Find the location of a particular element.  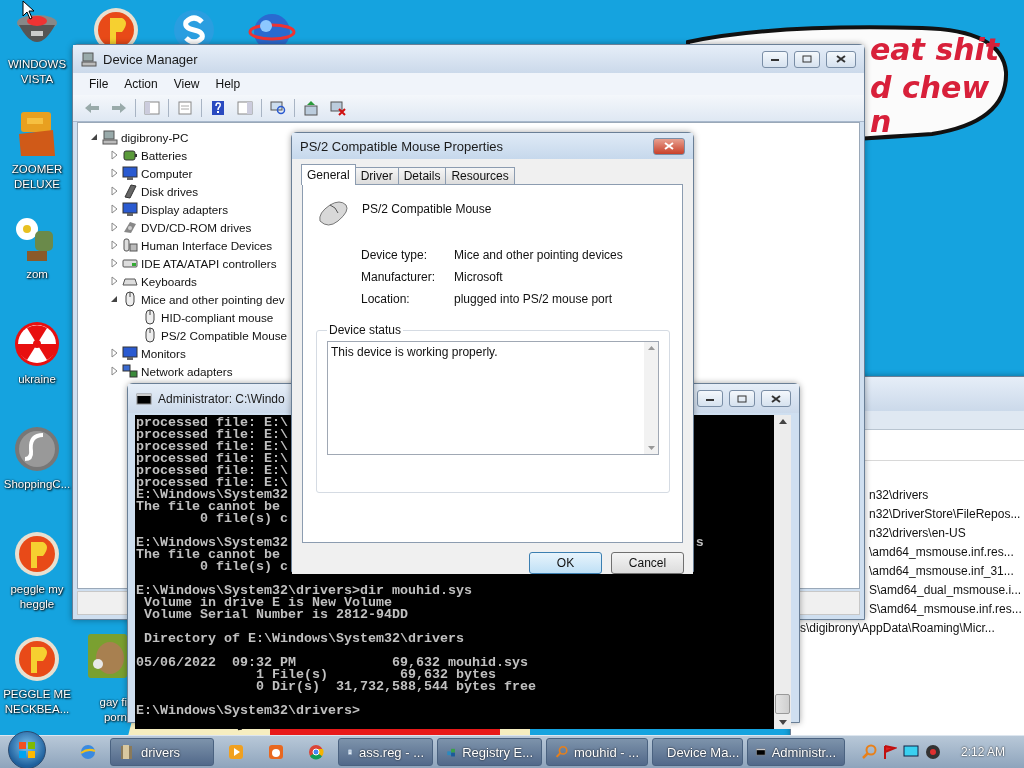

tree-item: Mice and other pointing dev is located at coordinates (213, 299).